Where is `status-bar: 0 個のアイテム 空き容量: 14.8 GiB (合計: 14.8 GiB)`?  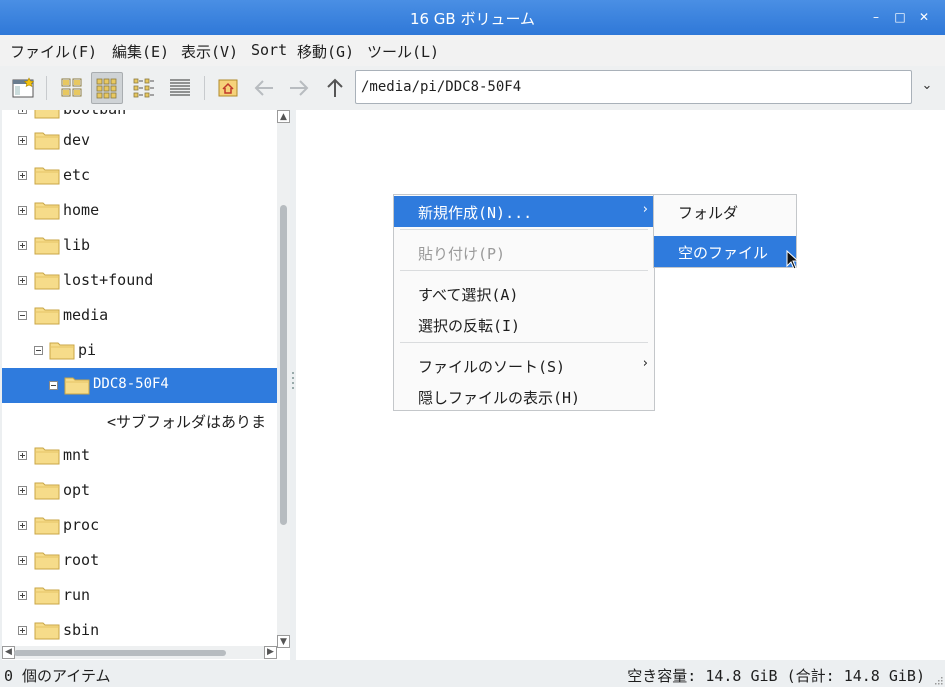 status-bar: 0 個のアイテム 空き容量: 14.8 GiB (合計: 14.8 GiB) is located at coordinates (472, 673).